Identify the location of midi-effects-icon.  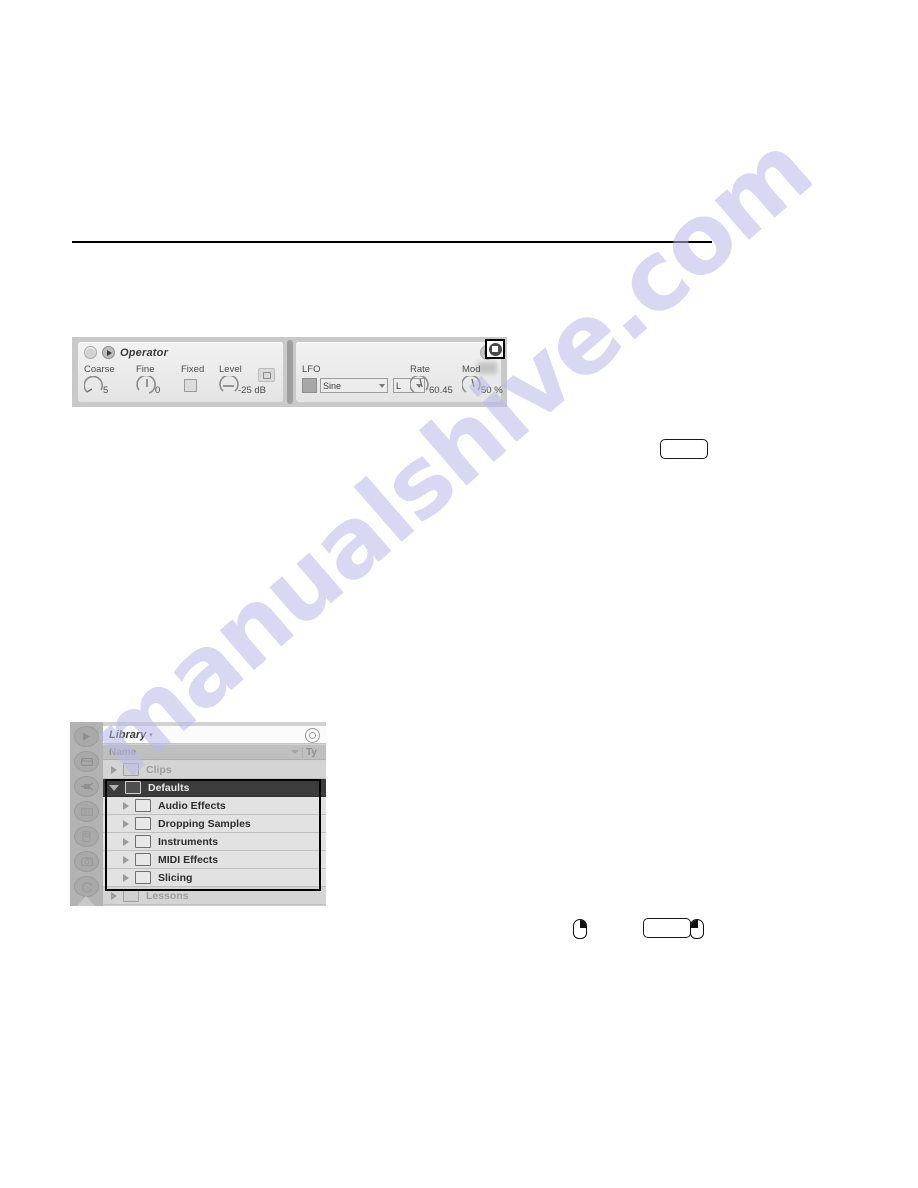
(86, 811).